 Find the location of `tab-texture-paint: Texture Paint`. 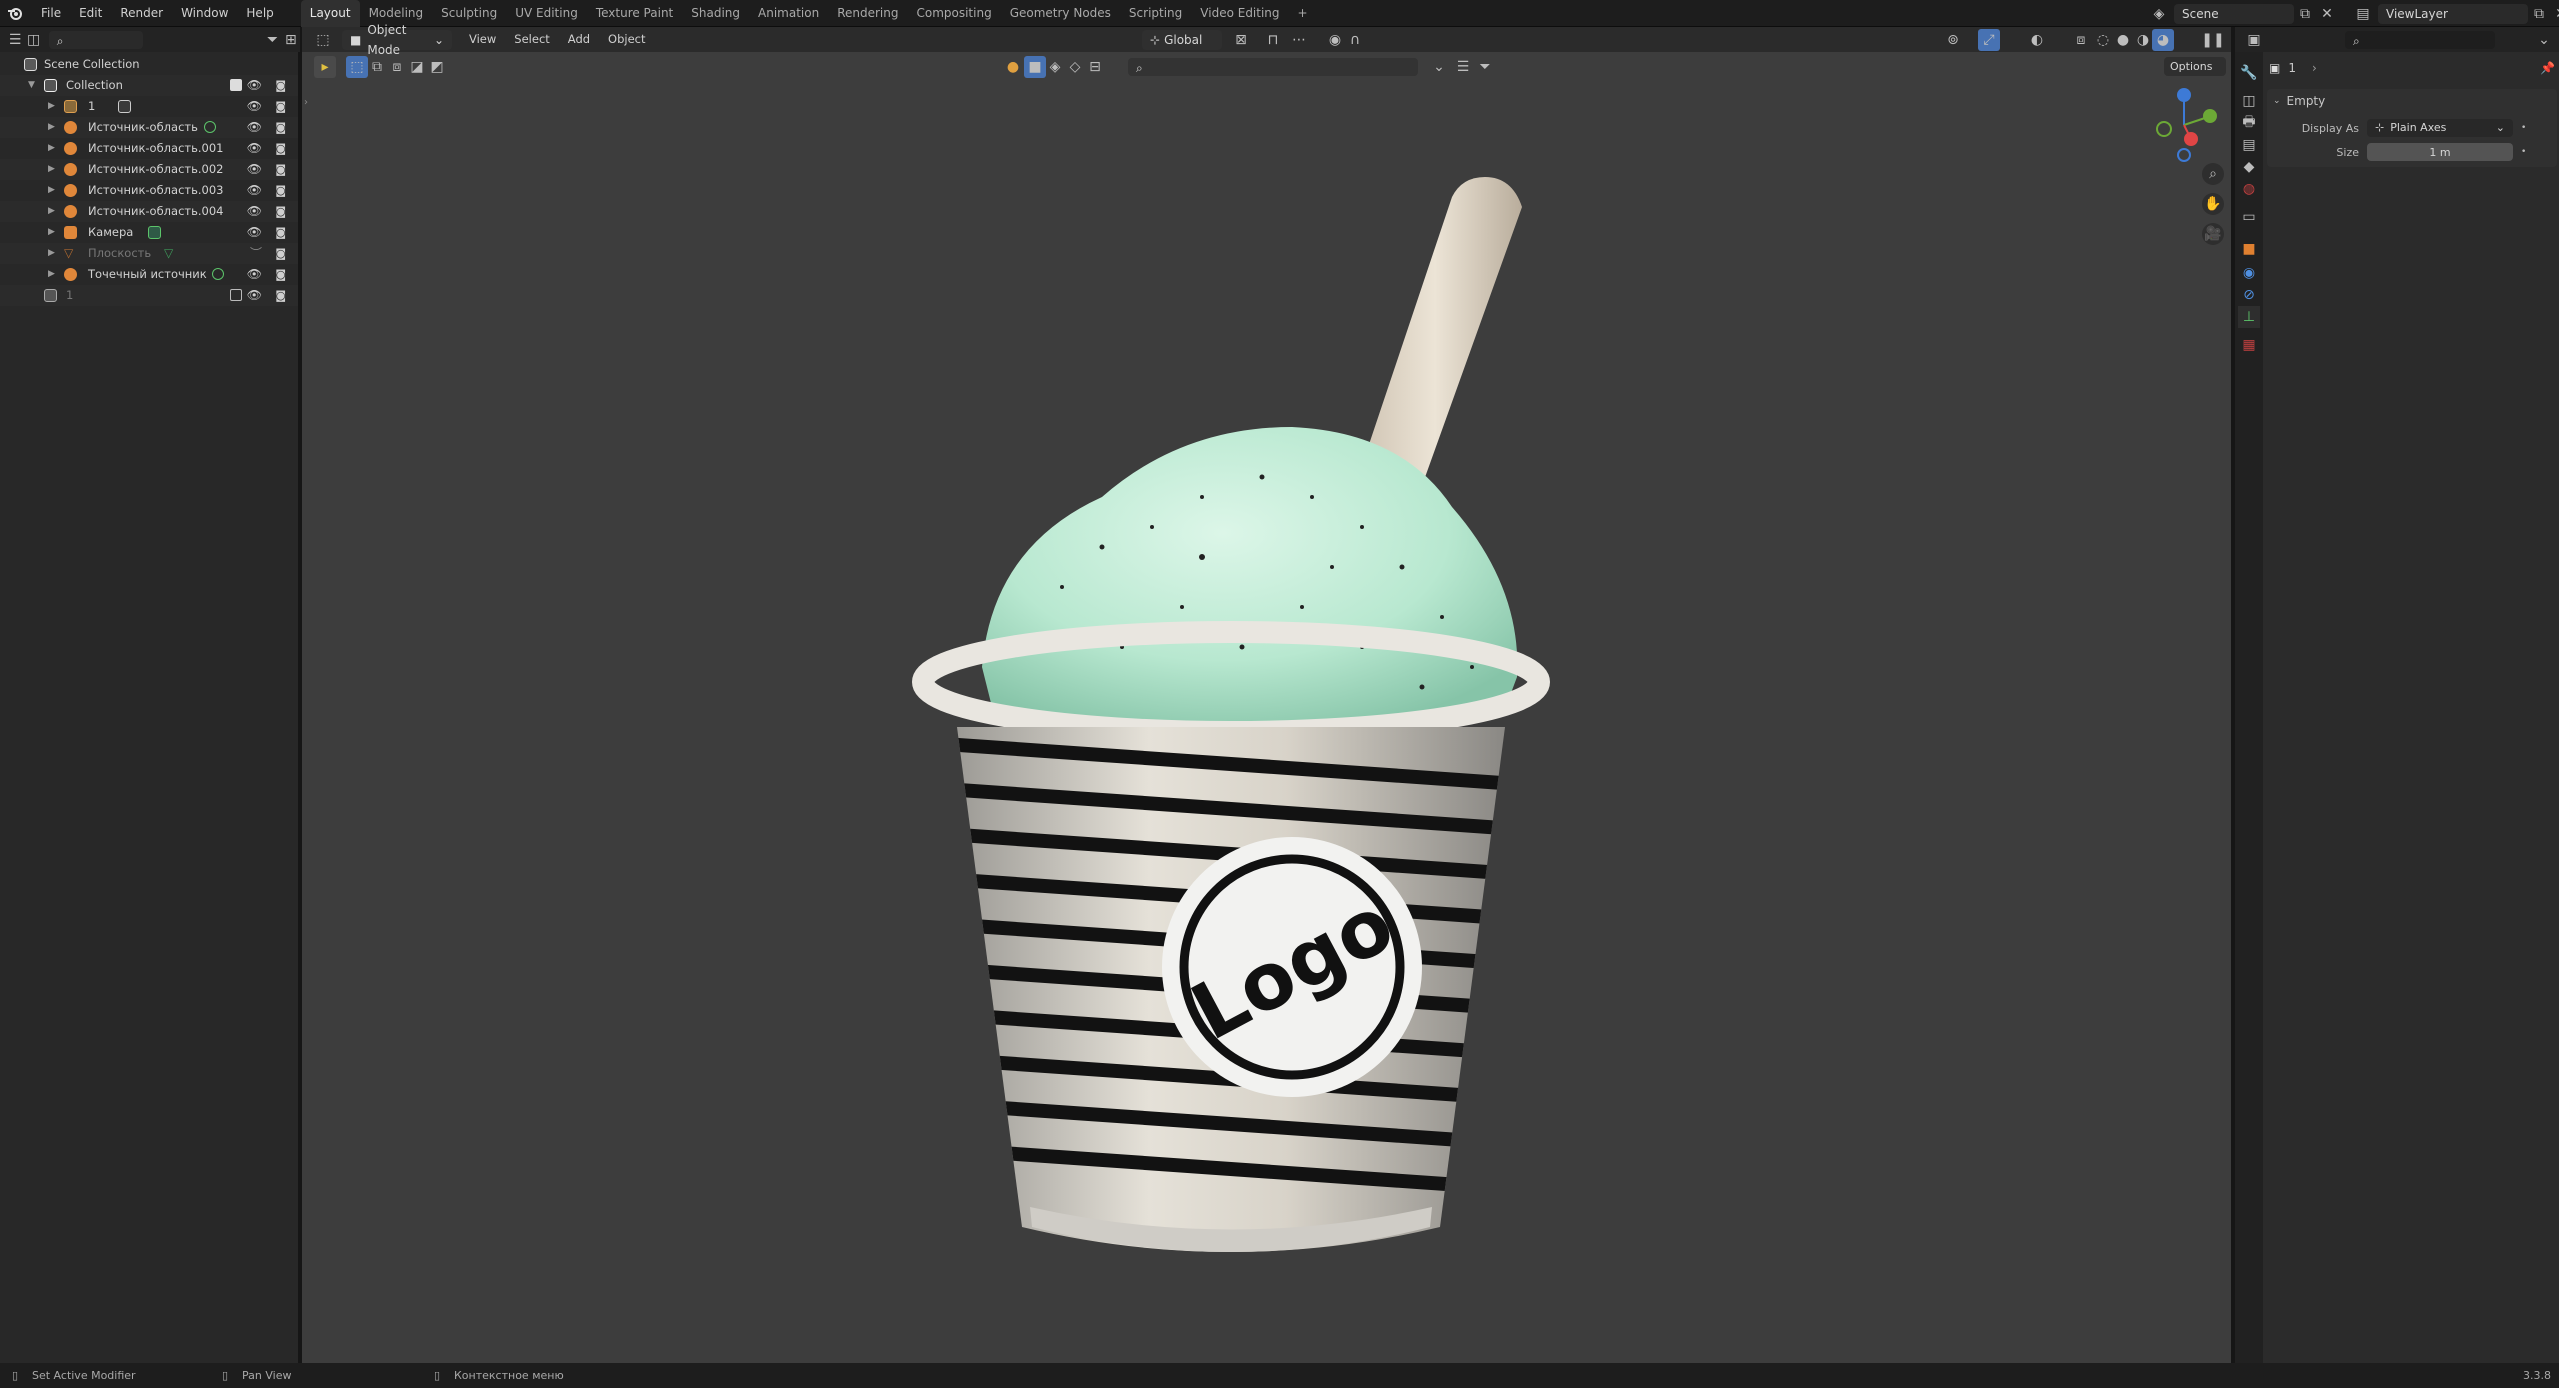

tab-texture-paint: Texture Paint is located at coordinates (634, 13).